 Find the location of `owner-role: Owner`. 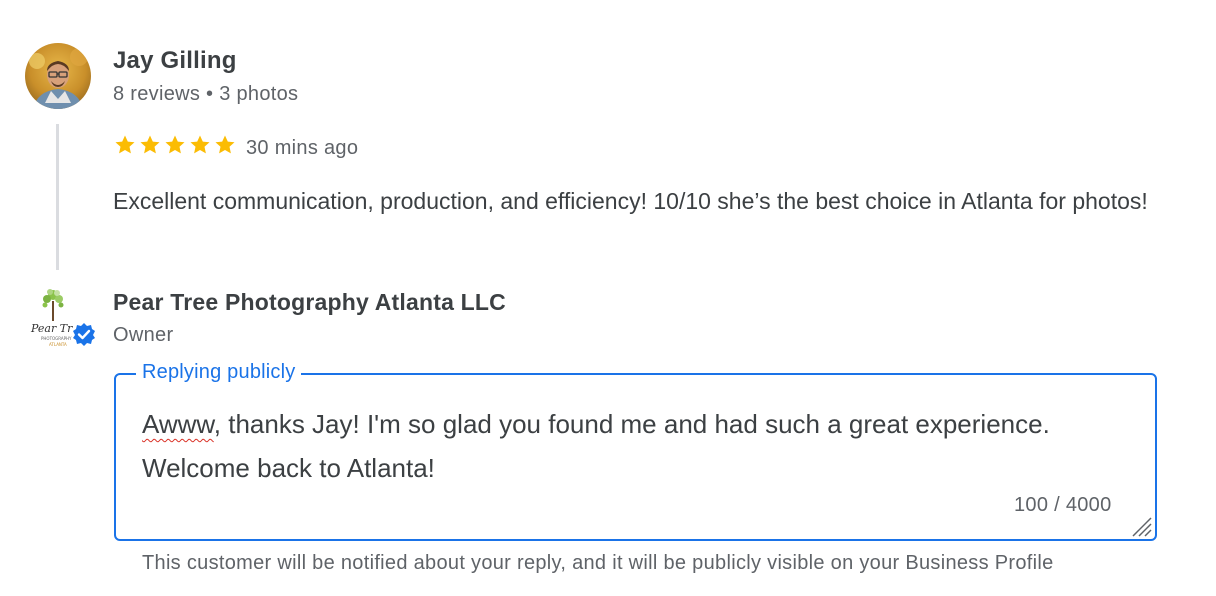

owner-role: Owner is located at coordinates (143, 335).